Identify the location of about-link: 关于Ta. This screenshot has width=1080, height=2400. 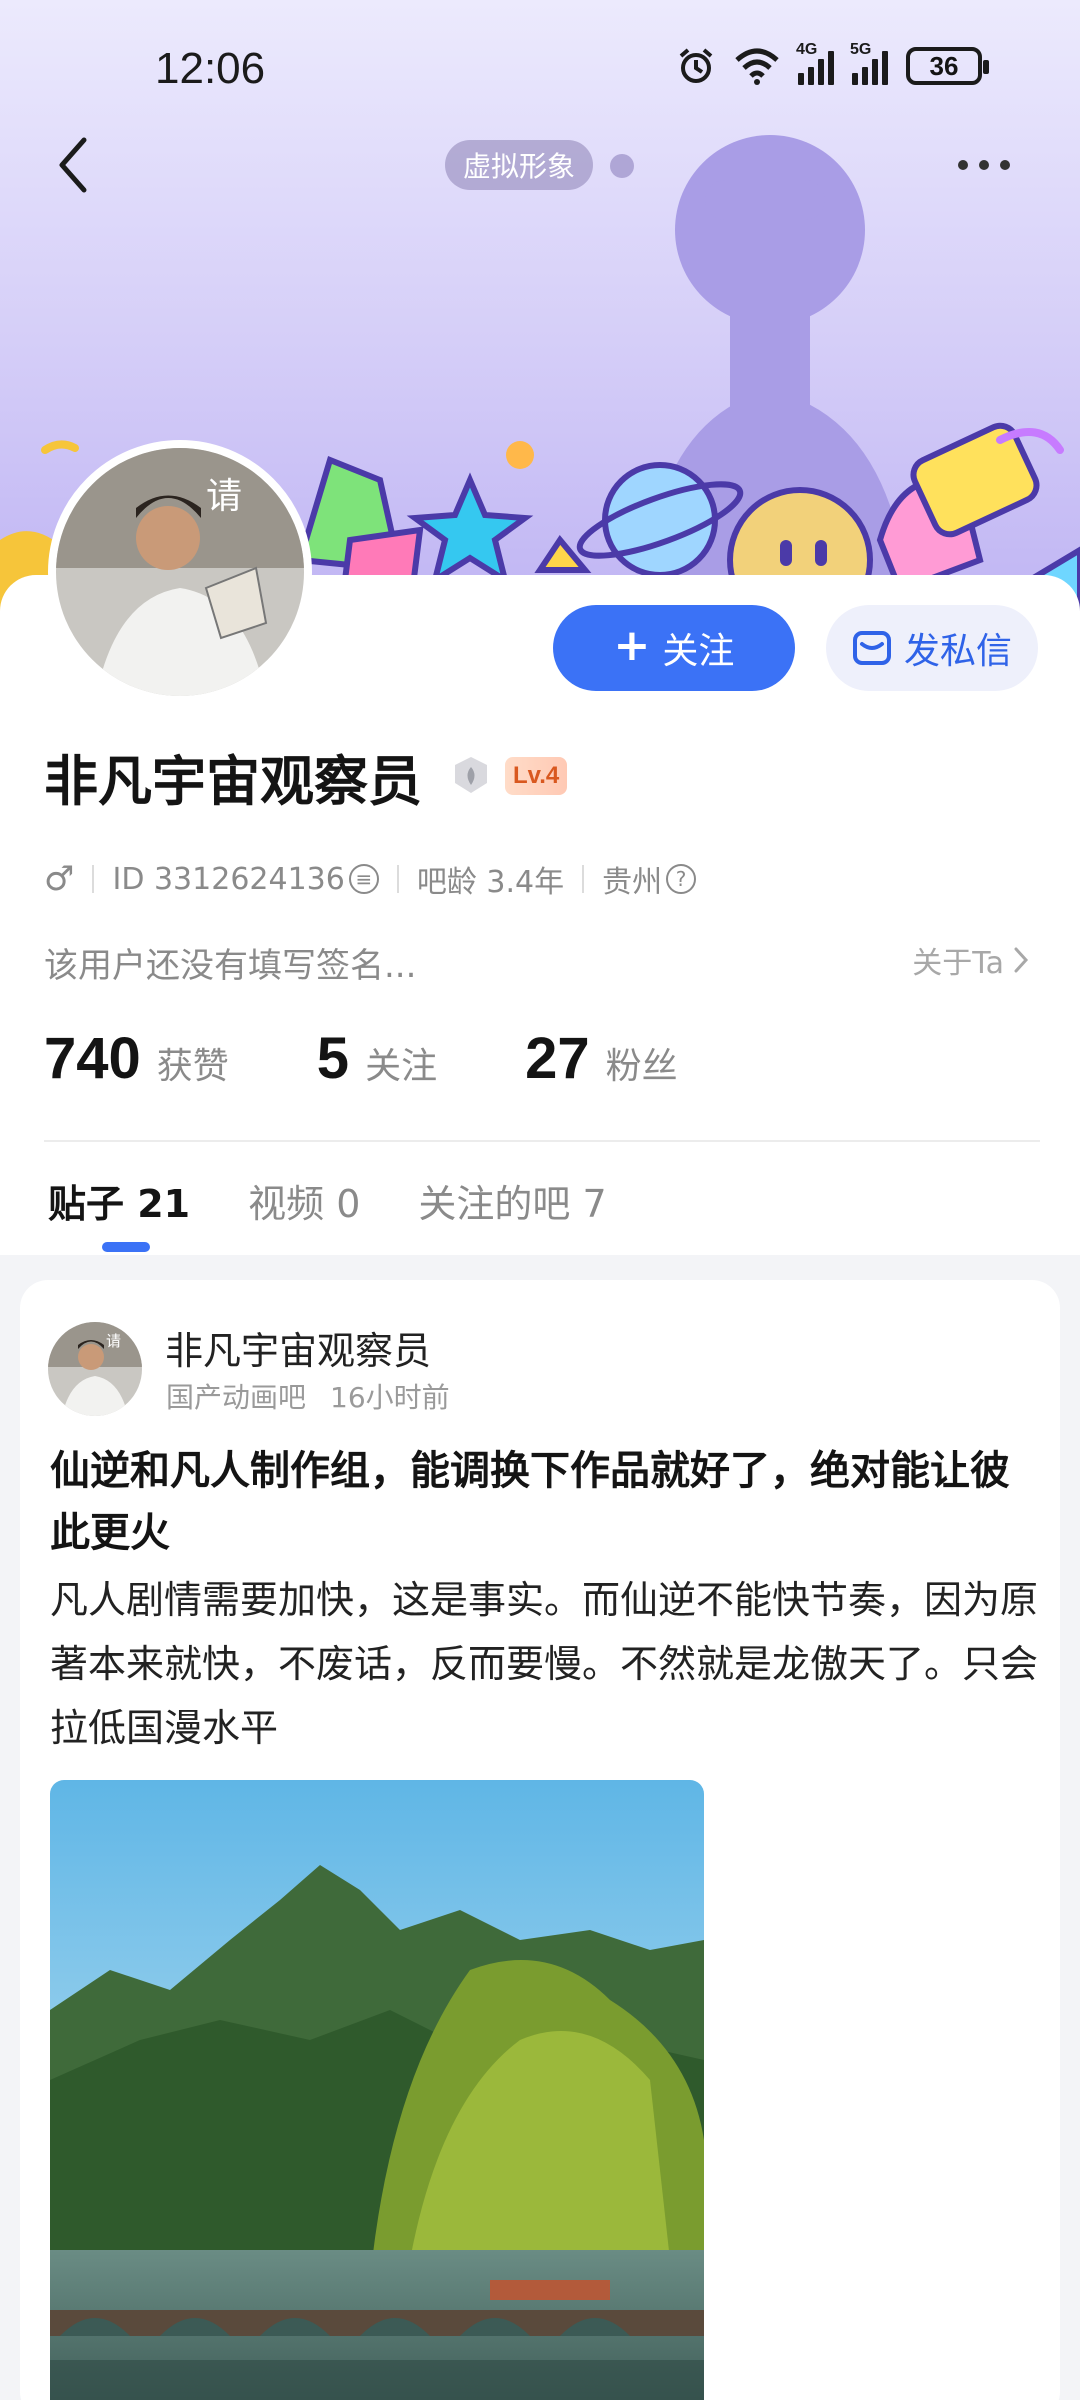
(971, 960).